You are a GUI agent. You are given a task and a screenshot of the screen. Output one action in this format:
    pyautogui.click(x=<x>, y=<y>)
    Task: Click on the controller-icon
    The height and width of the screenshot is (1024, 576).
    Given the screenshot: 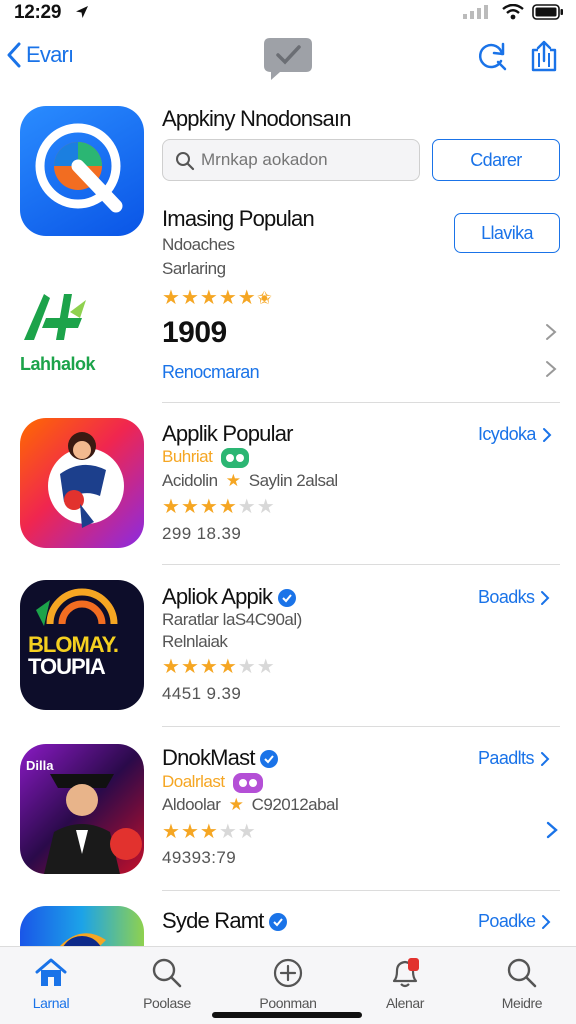 What is the action you would take?
    pyautogui.click(x=247, y=782)
    